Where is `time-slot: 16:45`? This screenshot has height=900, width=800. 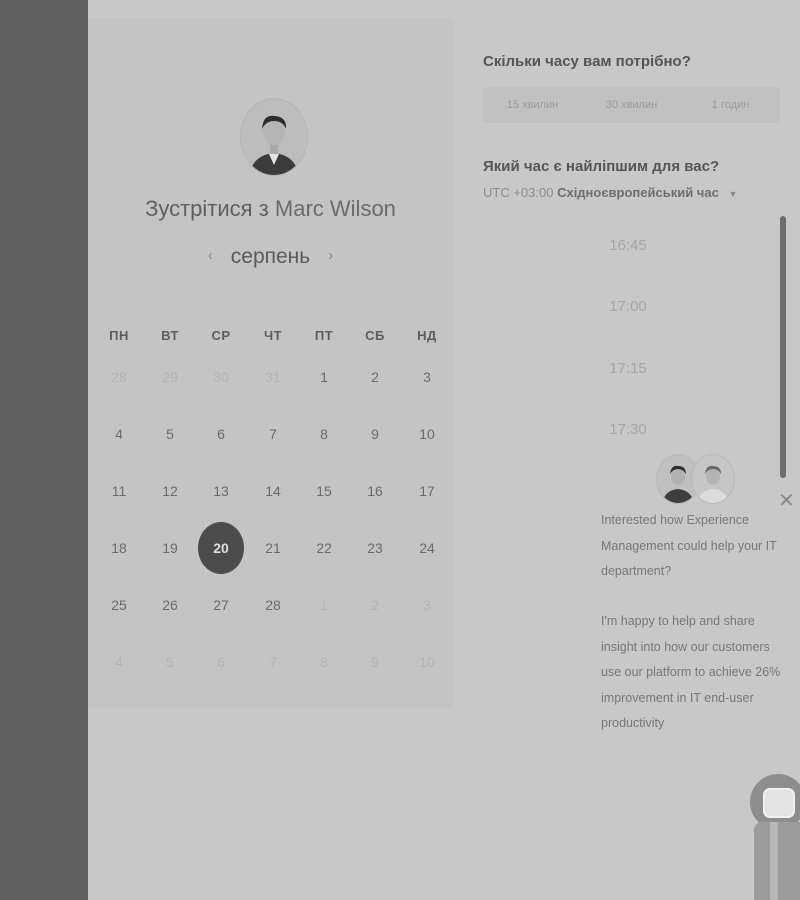 time-slot: 16:45 is located at coordinates (628, 245).